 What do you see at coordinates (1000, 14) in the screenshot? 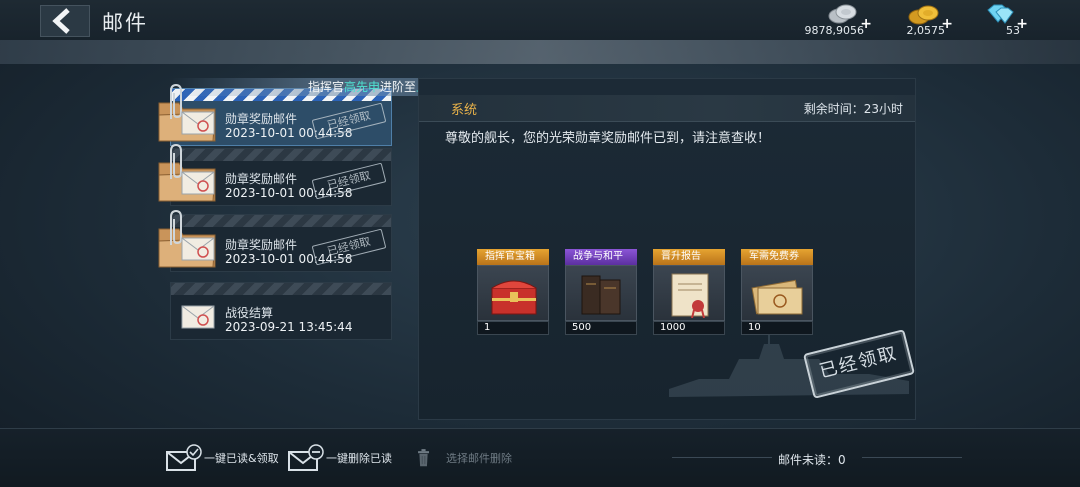
I see `diamond-icon` at bounding box center [1000, 14].